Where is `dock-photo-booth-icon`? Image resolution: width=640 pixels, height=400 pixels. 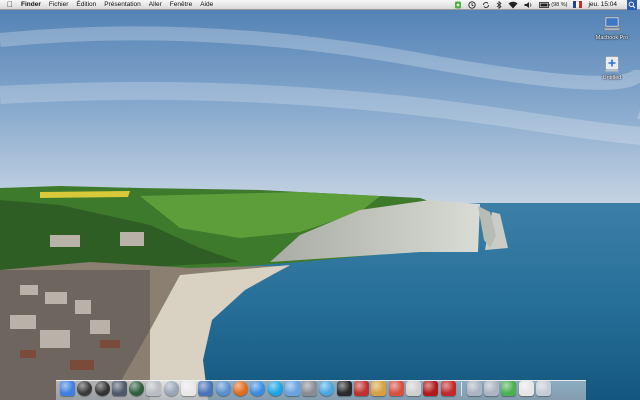
dock-photo-booth-icon is located at coordinates (362, 388).